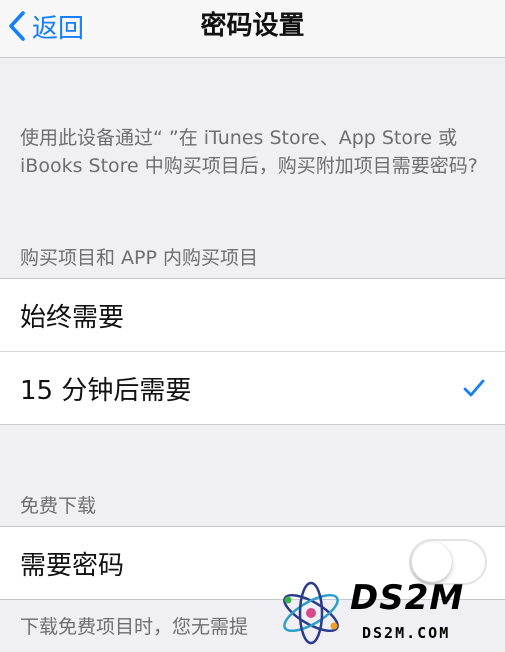  Describe the element at coordinates (58, 506) in the screenshot. I see `section-header-free-downloads: 免费下载` at that location.